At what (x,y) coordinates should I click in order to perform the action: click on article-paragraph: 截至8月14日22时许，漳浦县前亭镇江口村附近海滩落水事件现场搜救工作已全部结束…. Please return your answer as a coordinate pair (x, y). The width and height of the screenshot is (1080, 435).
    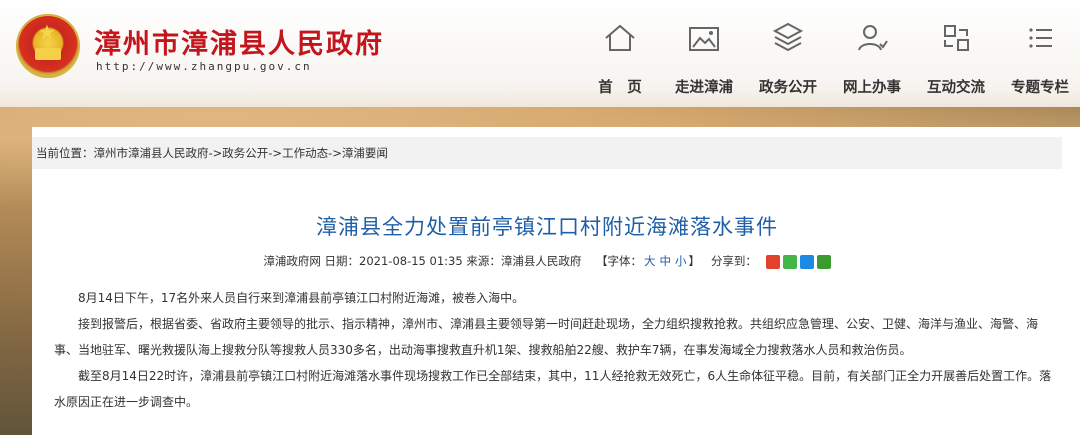
    Looking at the image, I should click on (553, 389).